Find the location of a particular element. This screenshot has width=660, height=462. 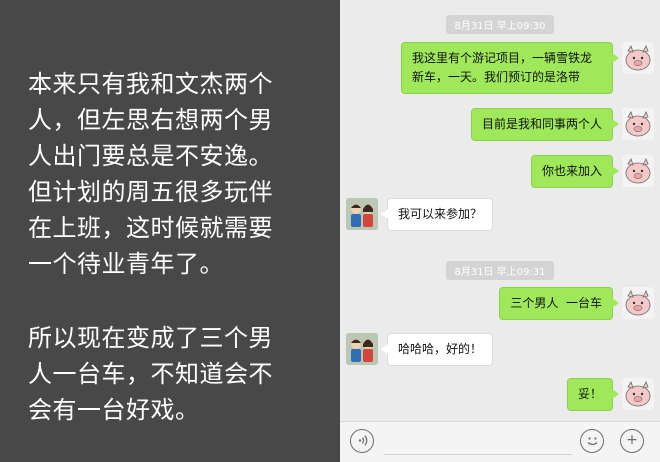

message-row: 我这里有个游记项目，一辆雪铁龙 新车，一天。我们预订的是洛带 is located at coordinates (527, 68).